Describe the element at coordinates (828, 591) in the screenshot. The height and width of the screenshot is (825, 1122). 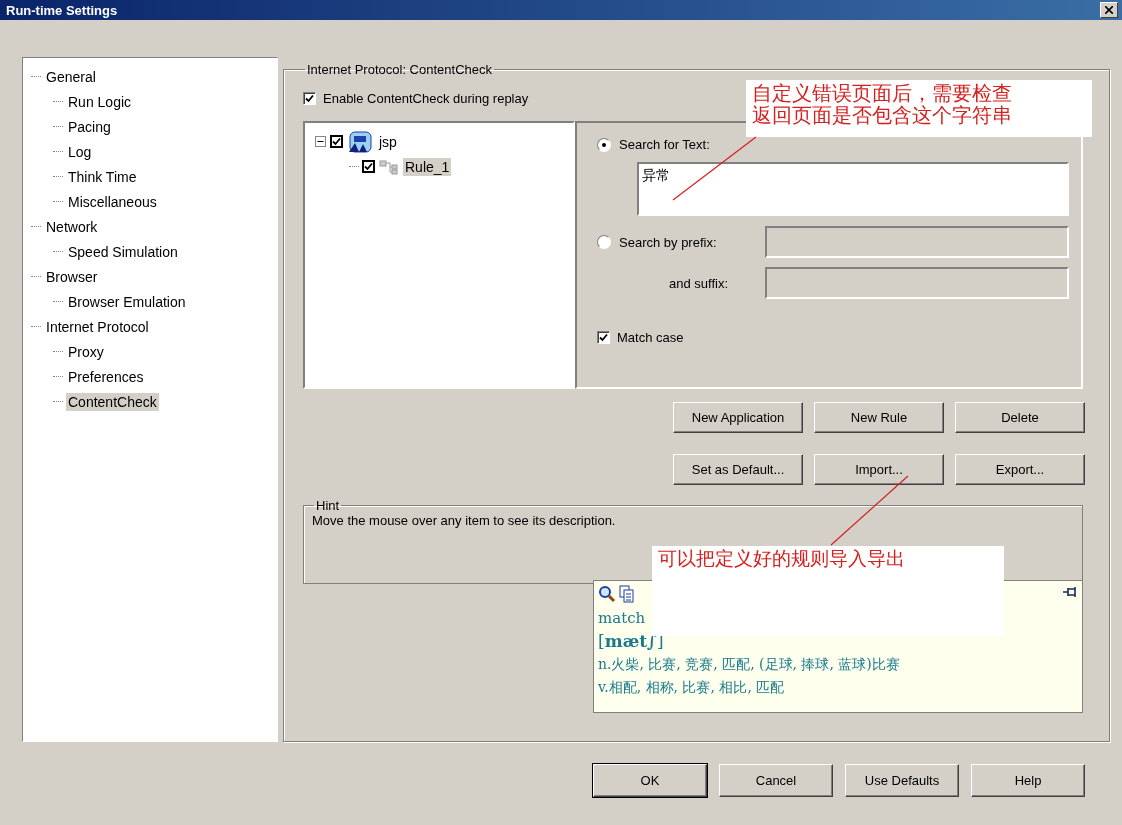
I see `annotation-note: 可以把定义好的规则导入导出` at that location.